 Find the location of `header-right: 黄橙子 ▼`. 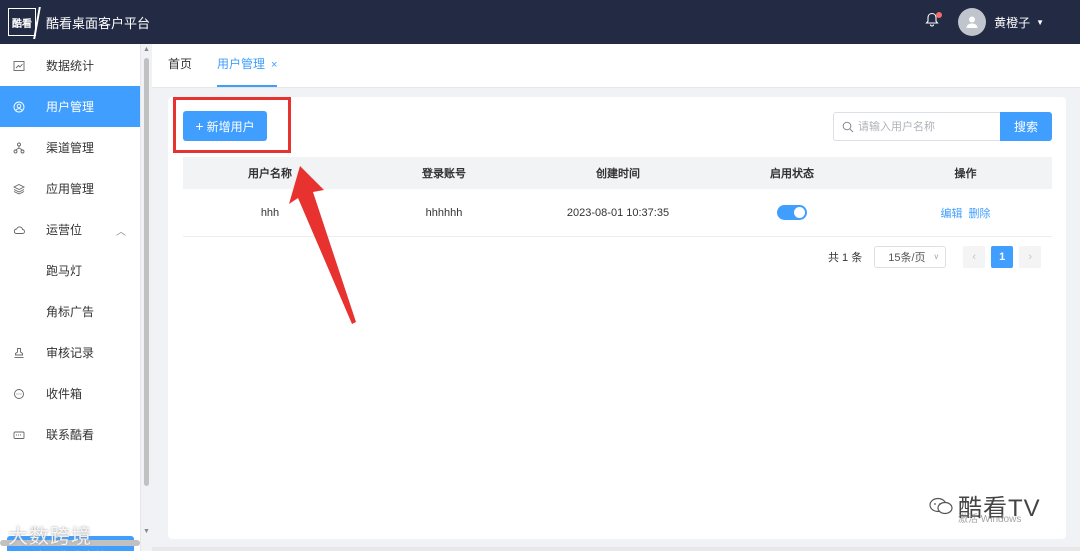

header-right: 黄橙子 ▼ is located at coordinates (1002, 22).